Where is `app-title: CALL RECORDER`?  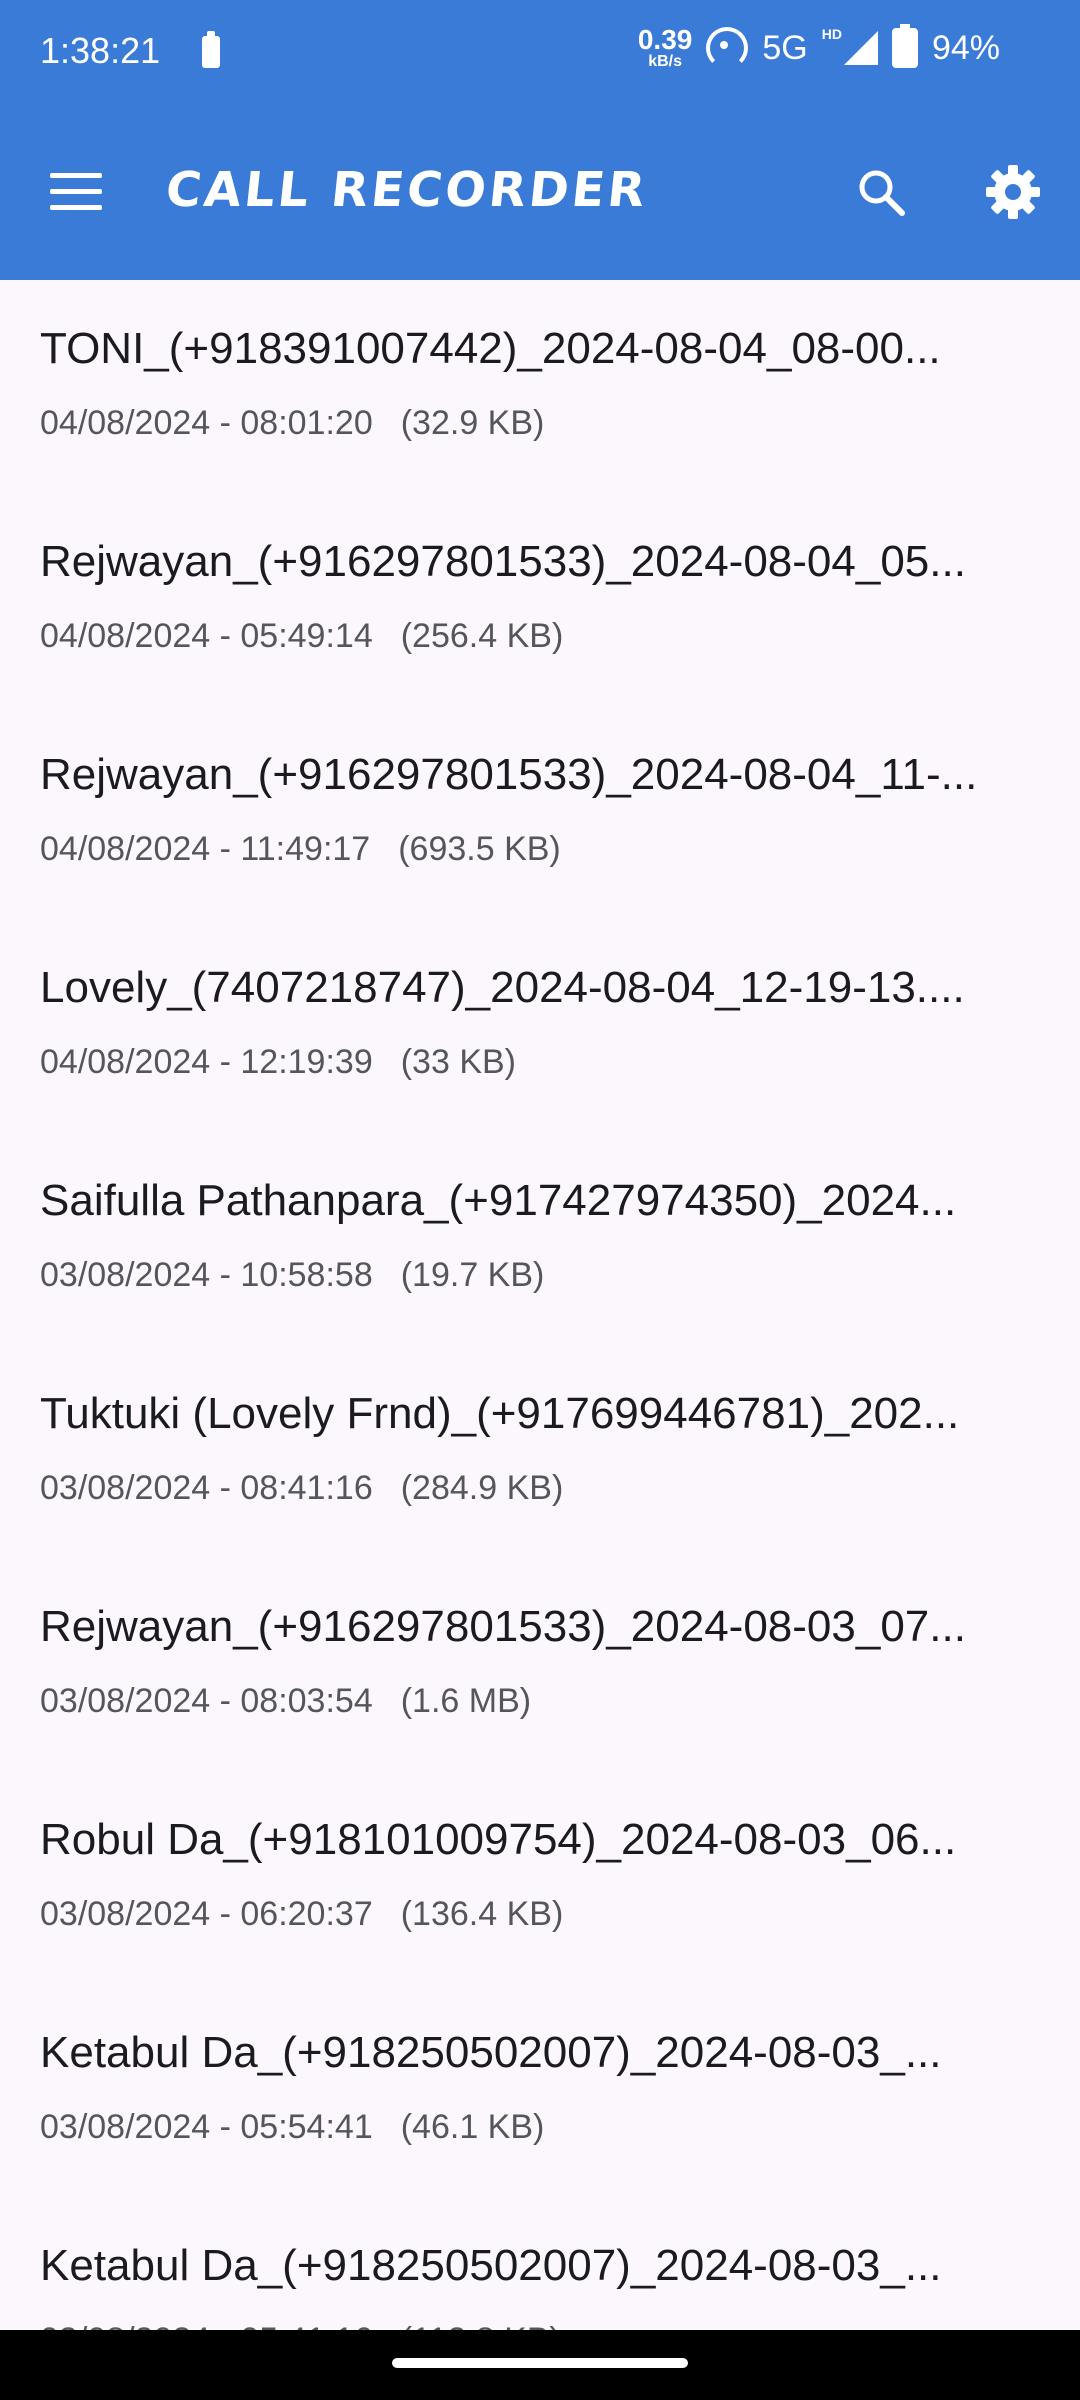
app-title: CALL RECORDER is located at coordinates (407, 190).